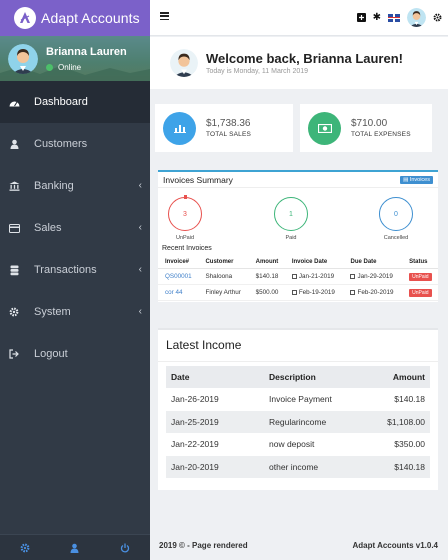 This screenshot has width=448, height=560. Describe the element at coordinates (178, 276) in the screenshot. I see `invoice-number-link: QS00001` at that location.